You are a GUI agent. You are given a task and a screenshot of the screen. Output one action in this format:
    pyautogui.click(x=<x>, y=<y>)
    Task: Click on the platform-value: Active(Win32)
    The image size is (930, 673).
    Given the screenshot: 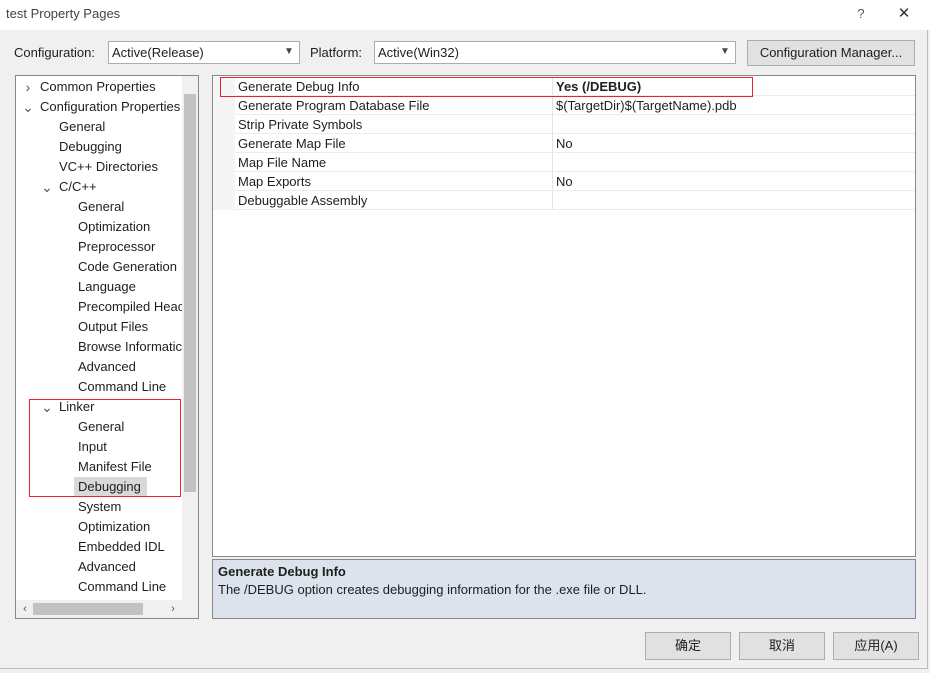 What is the action you would take?
    pyautogui.click(x=418, y=52)
    